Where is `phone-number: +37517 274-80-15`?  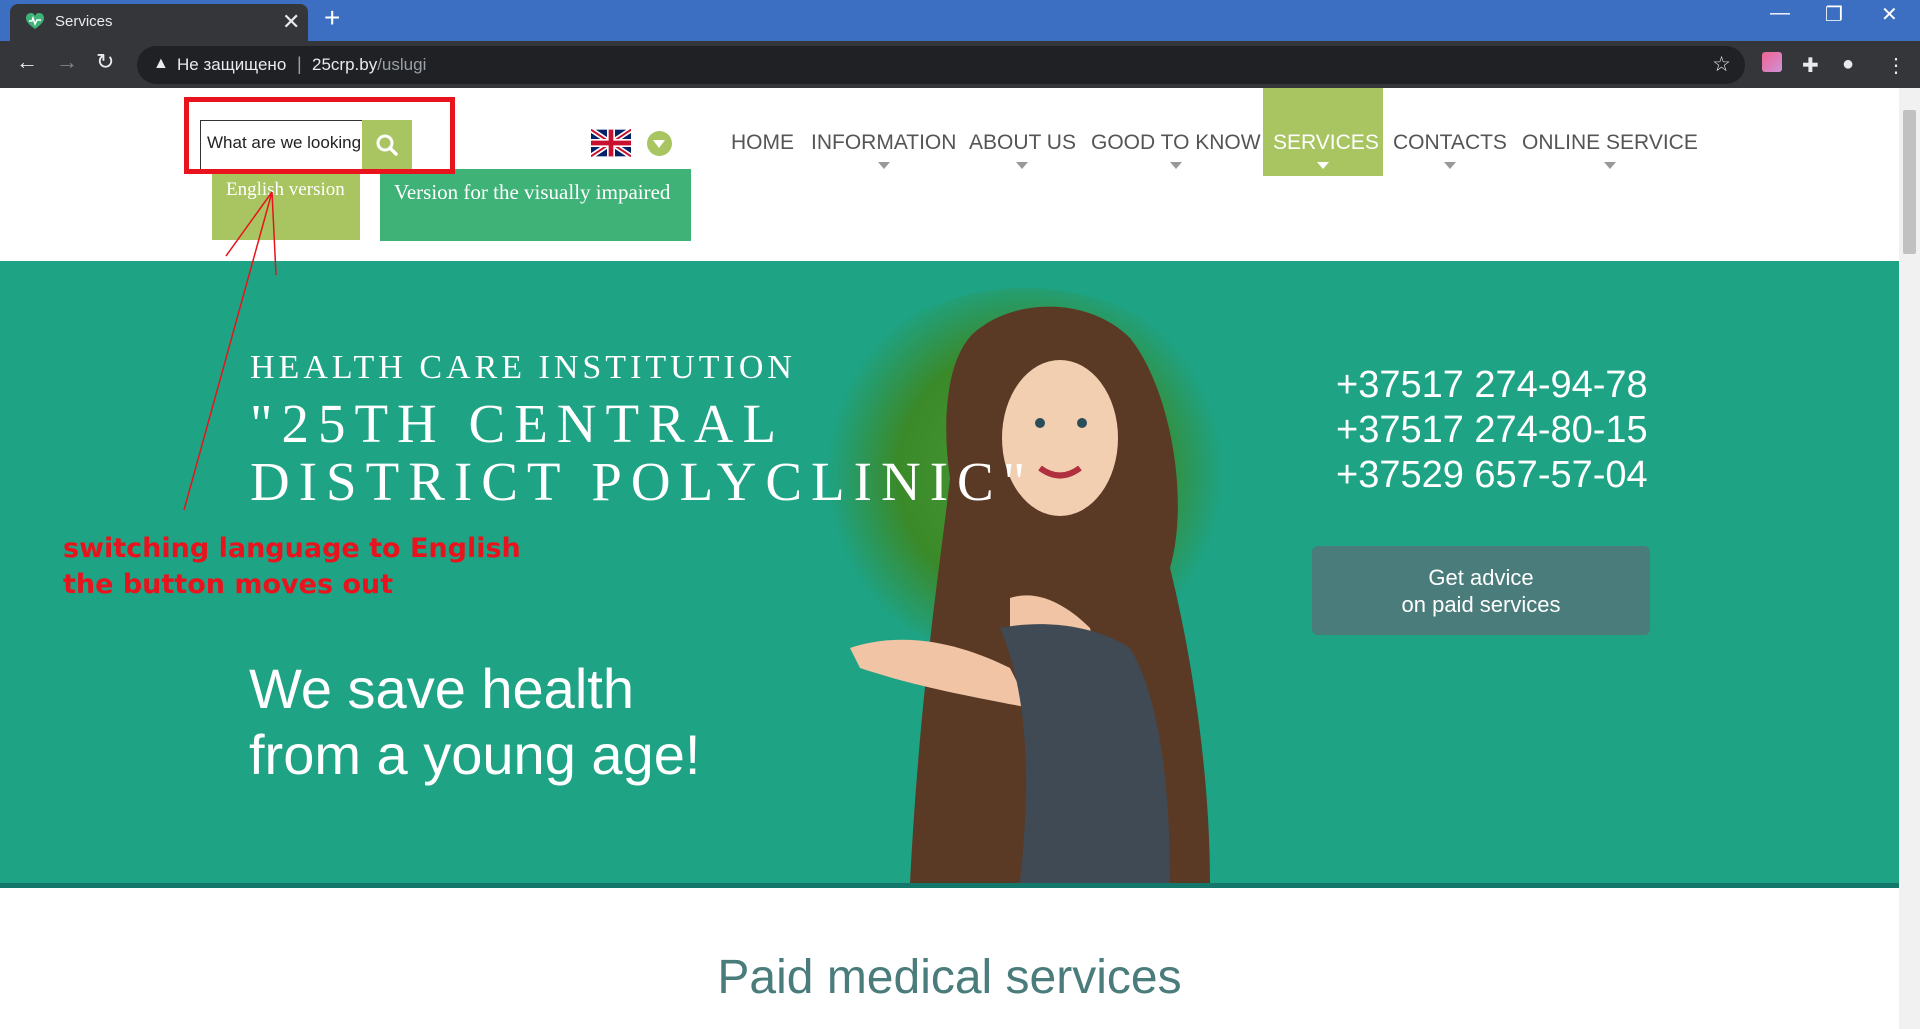 phone-number: +37517 274-80-15 is located at coordinates (1492, 430).